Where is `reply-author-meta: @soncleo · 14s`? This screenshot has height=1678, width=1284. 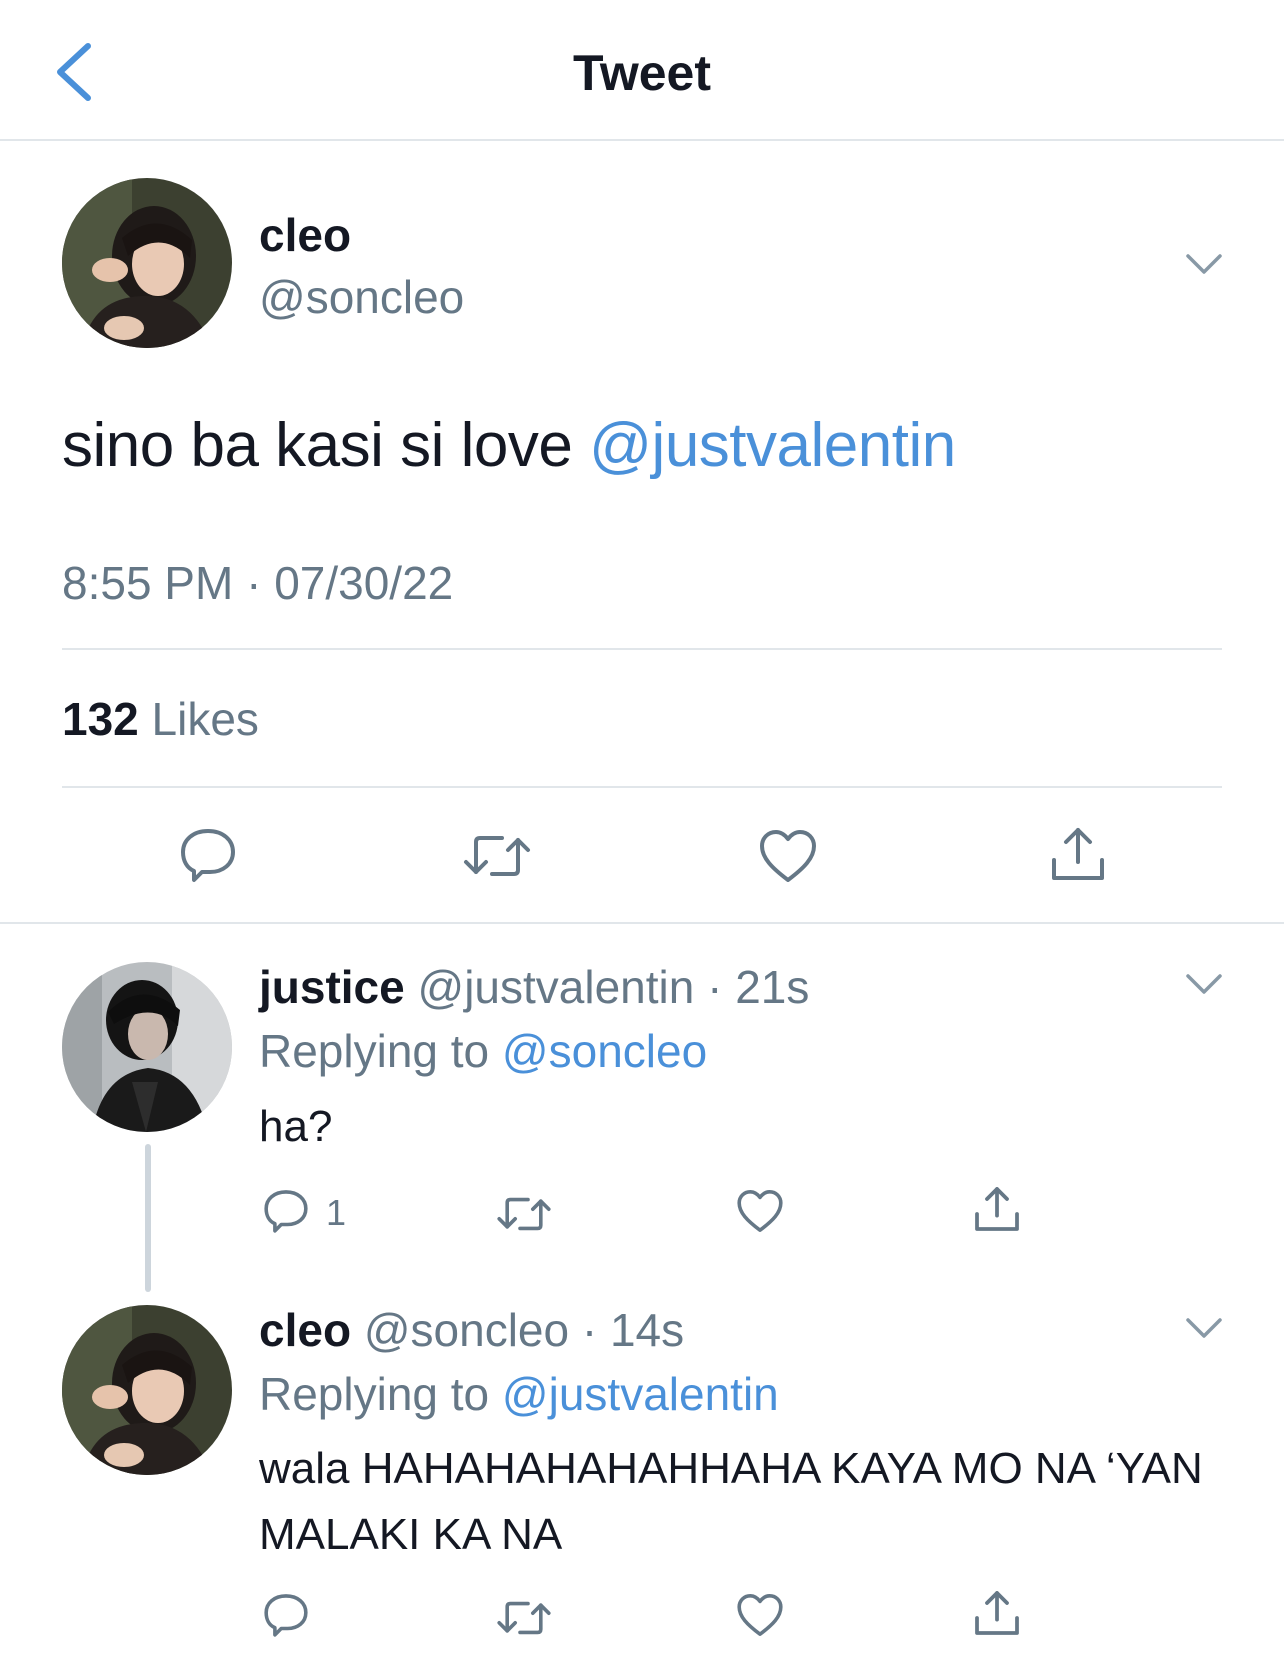 reply-author-meta: @soncleo · 14s is located at coordinates (517, 1330).